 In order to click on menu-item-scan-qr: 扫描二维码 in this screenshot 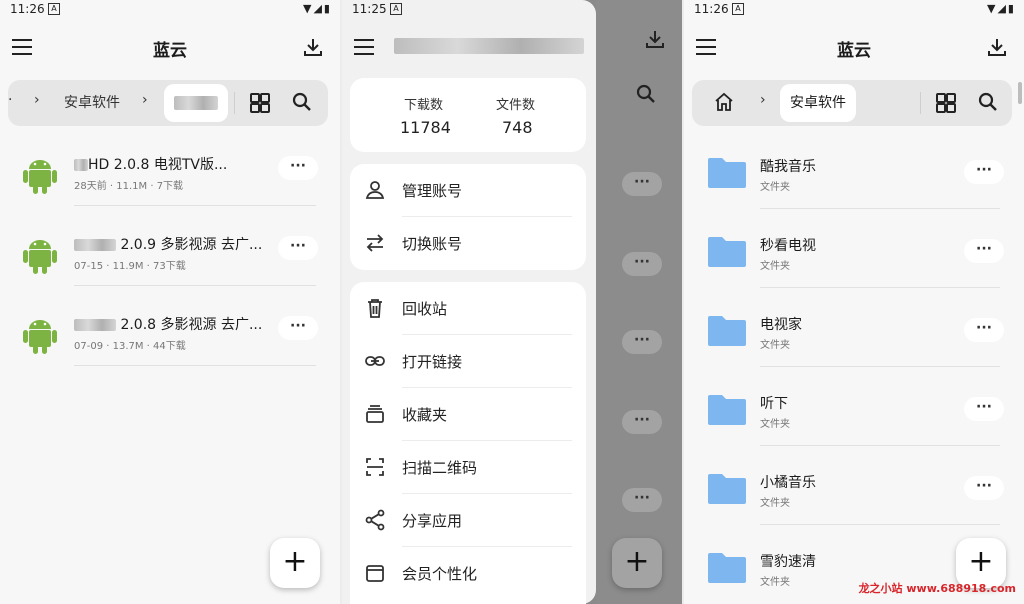, I will do `click(468, 467)`.